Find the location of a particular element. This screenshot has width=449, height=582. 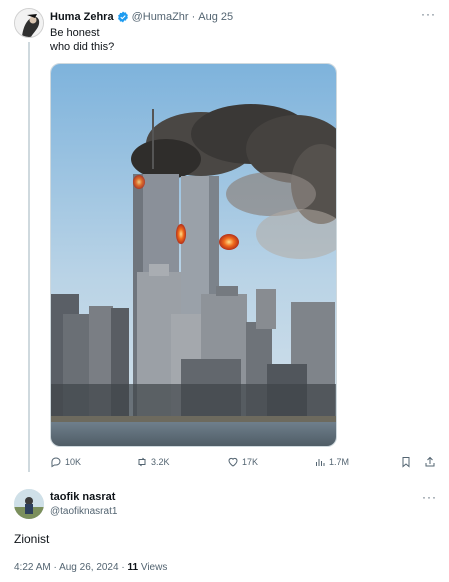

reply-more-options-button: ··· is located at coordinates (429, 497).